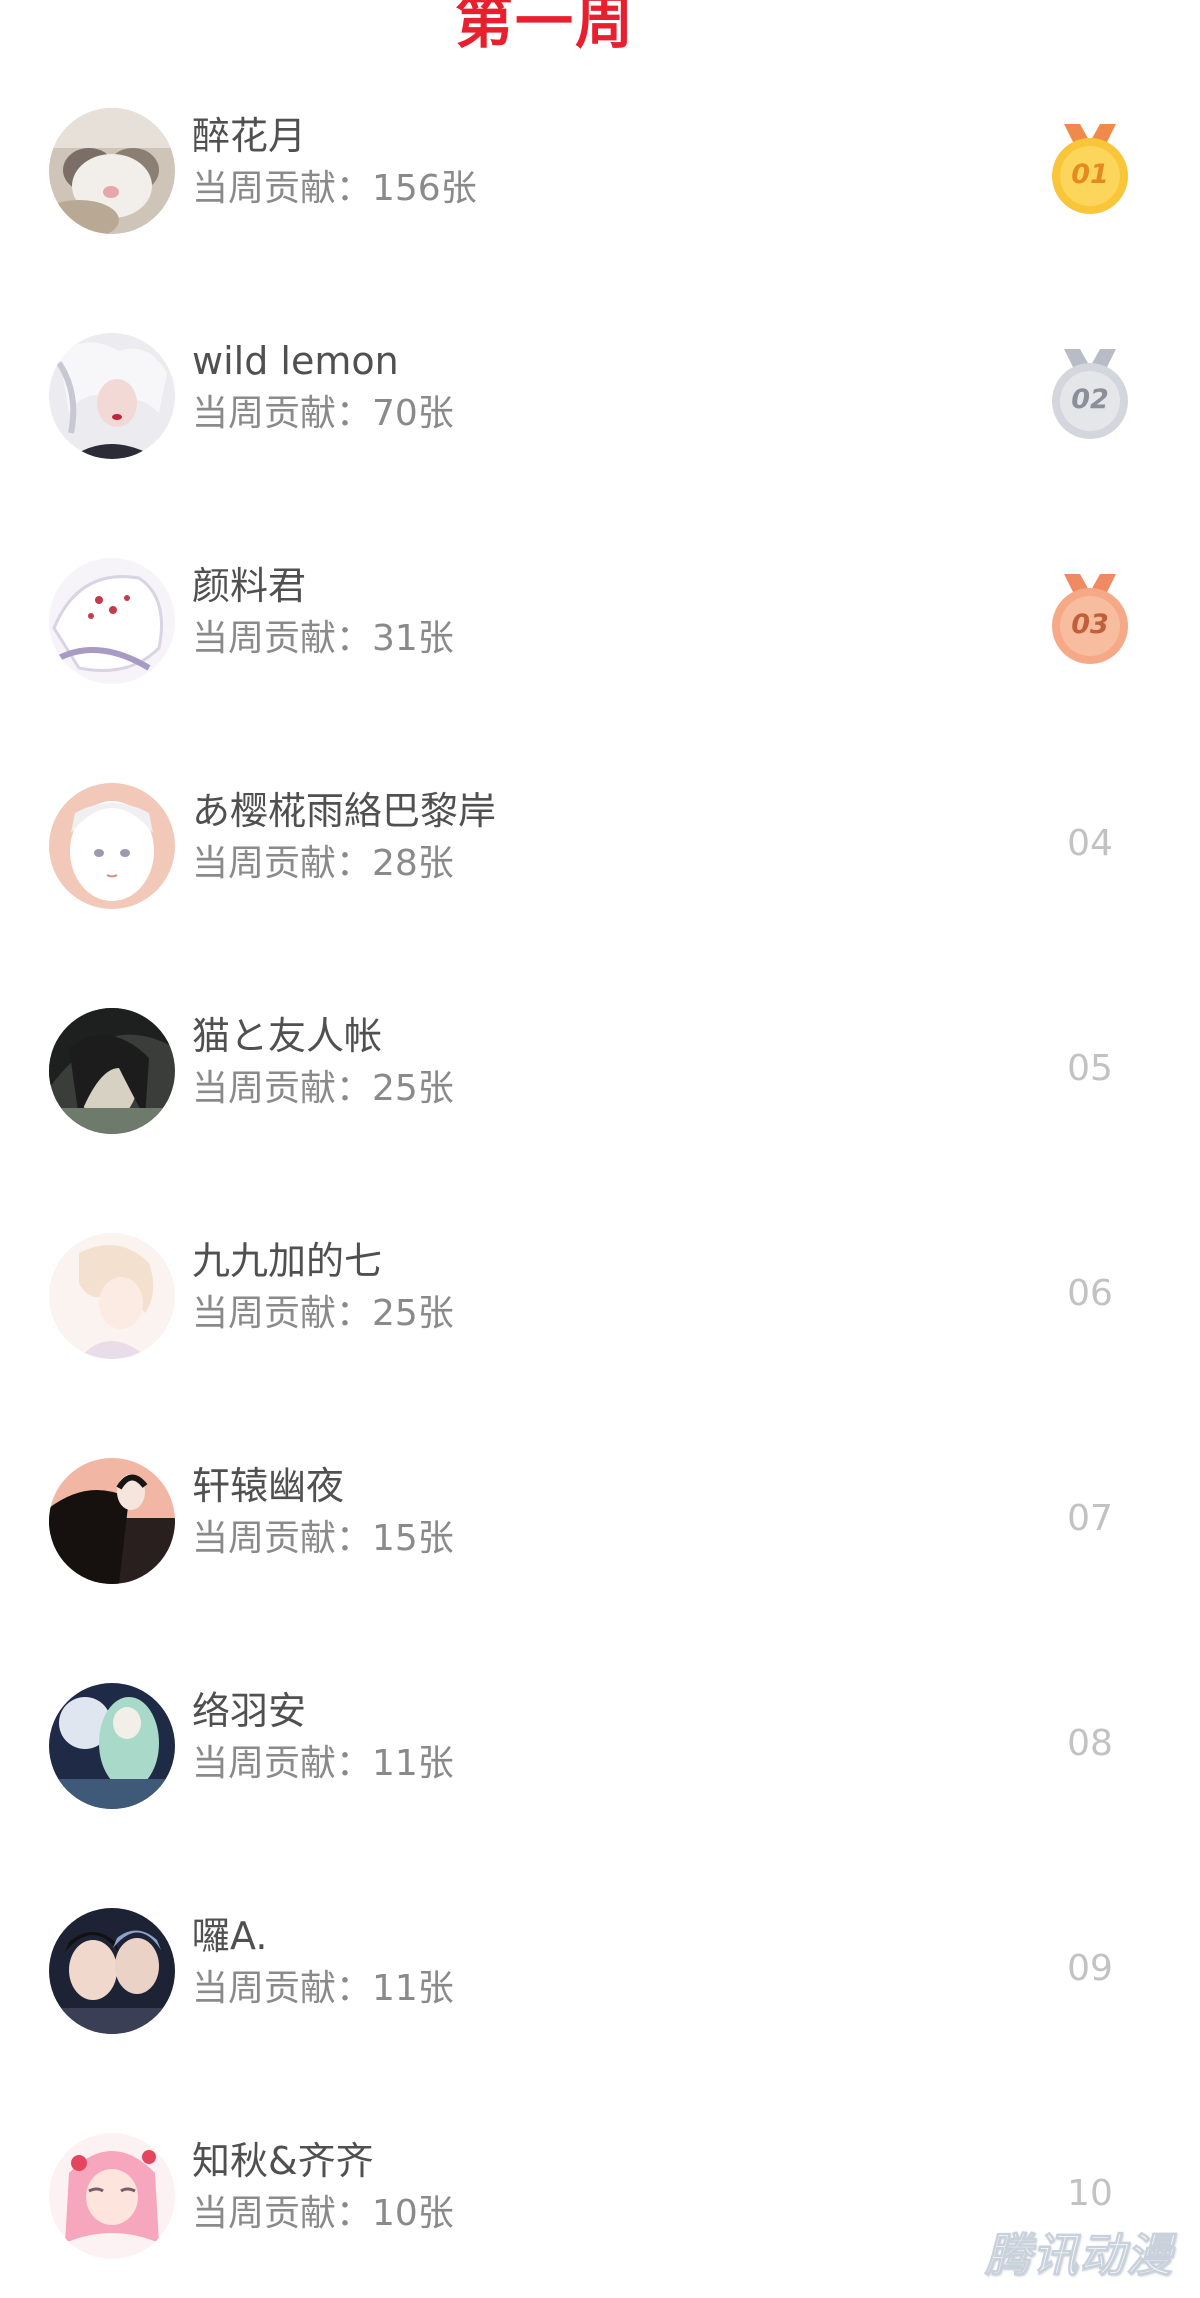  I want to click on user-name: 醉花月, so click(249, 136).